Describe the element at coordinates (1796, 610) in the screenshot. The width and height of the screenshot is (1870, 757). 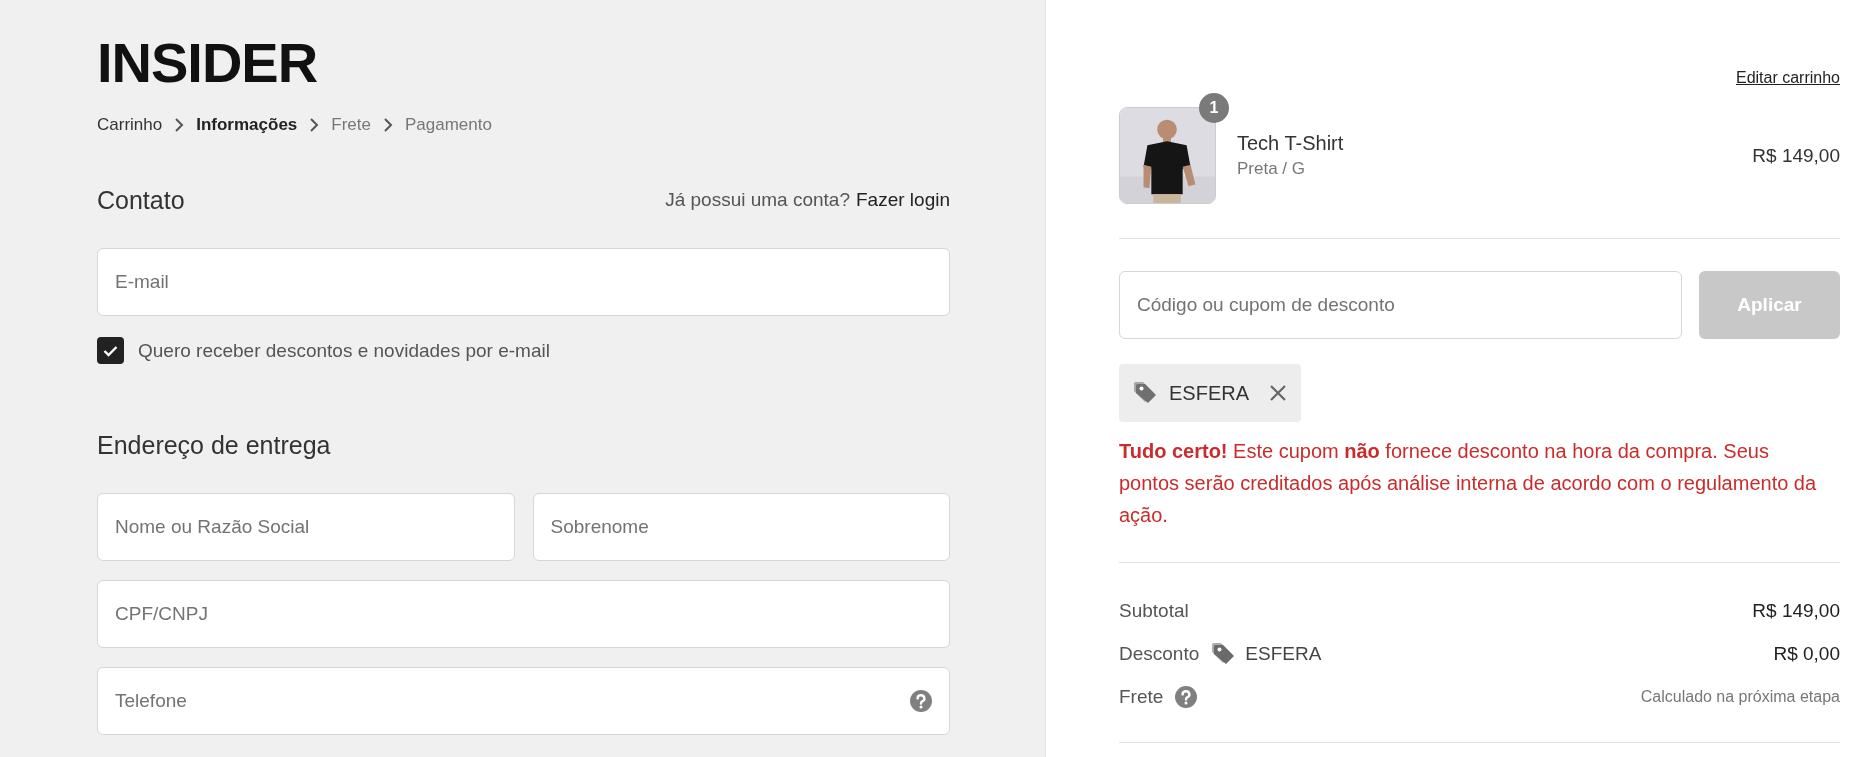
I see `summary-value: R$ 149,00` at that location.